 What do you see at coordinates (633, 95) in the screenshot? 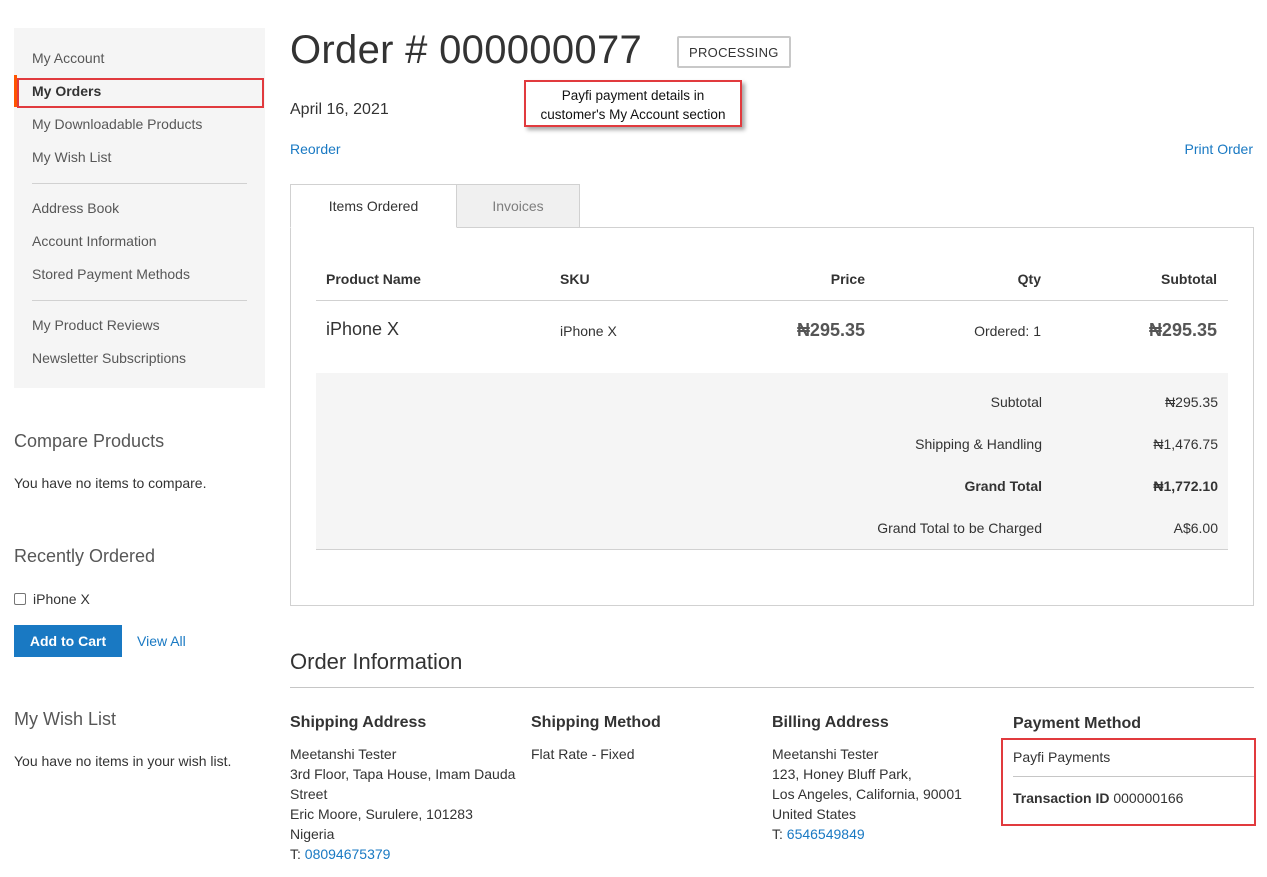
I see `callout-line-1: Payfi payment details in` at bounding box center [633, 95].